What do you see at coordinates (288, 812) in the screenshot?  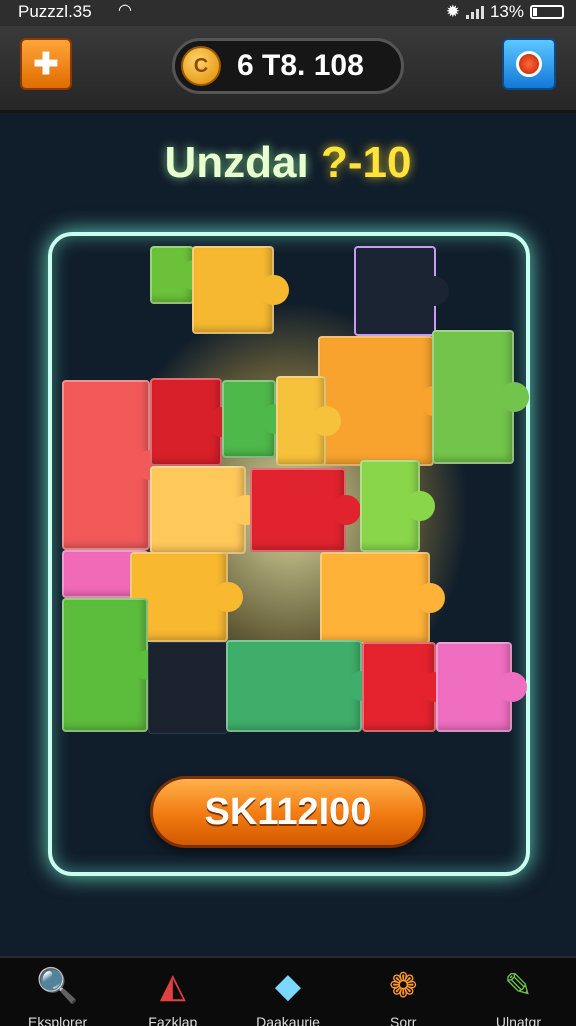 I see `skip-button: SK112I00` at bounding box center [288, 812].